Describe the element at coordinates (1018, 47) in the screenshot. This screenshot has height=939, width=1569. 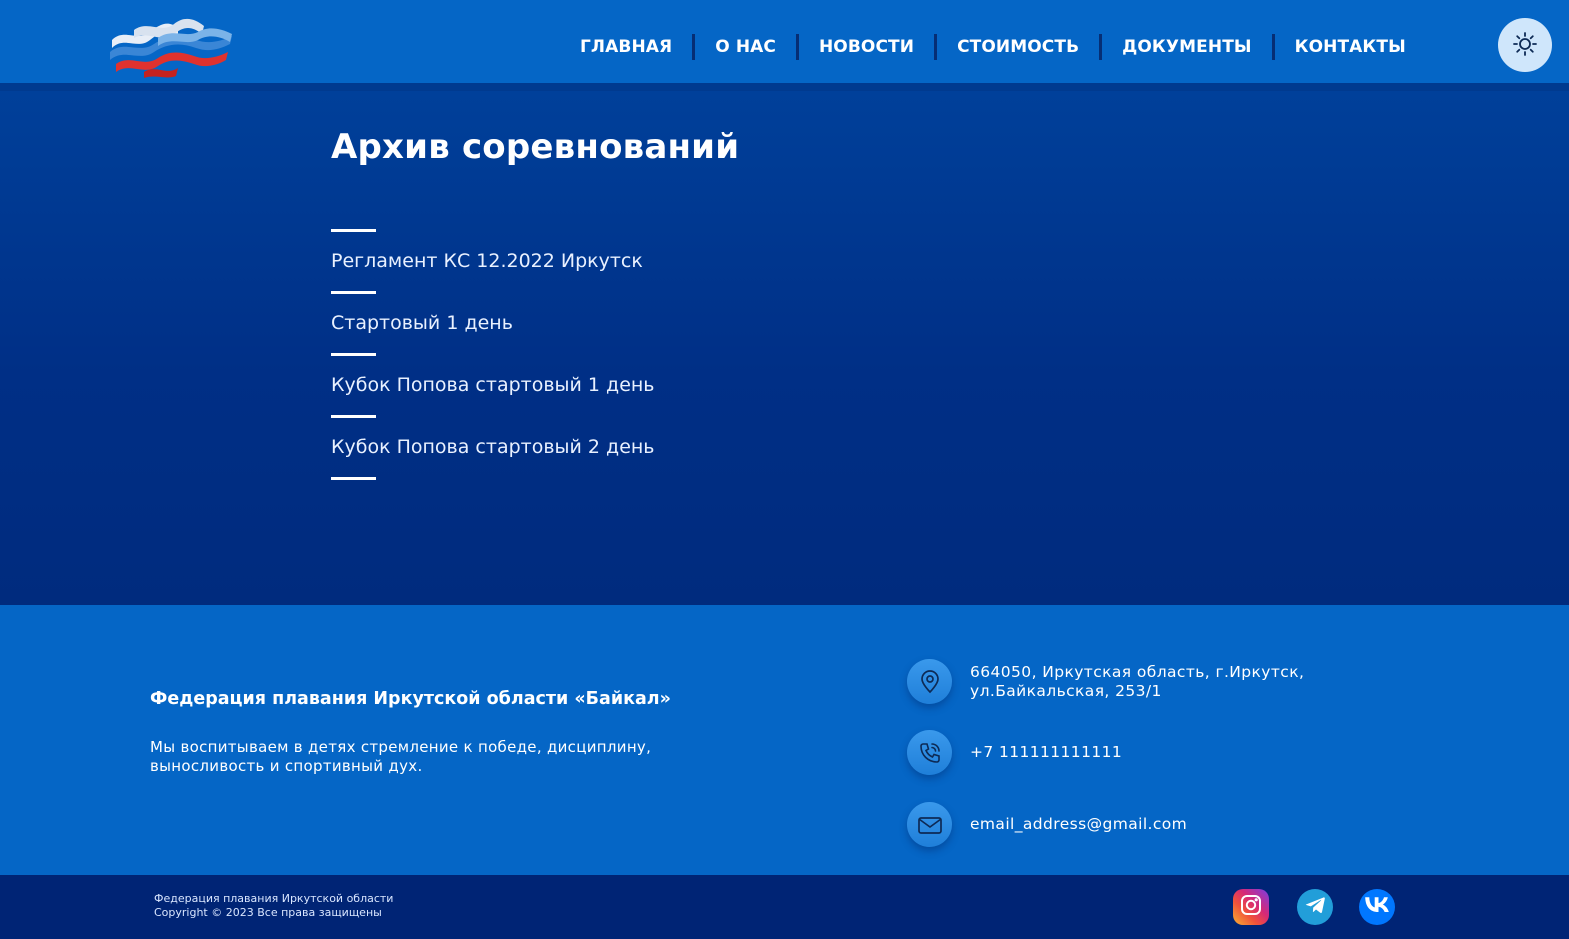
I see `nav-item-pricing: СТОИМОСТЬ` at that location.